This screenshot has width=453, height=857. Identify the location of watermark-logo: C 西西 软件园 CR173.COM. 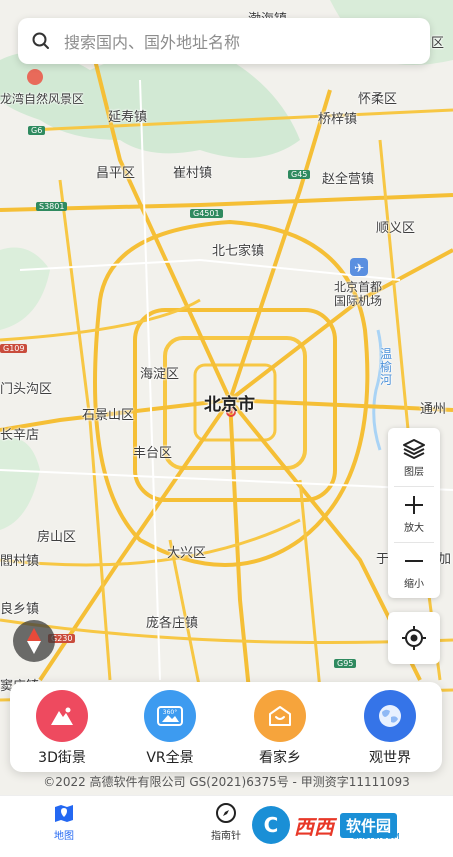
(352, 825).